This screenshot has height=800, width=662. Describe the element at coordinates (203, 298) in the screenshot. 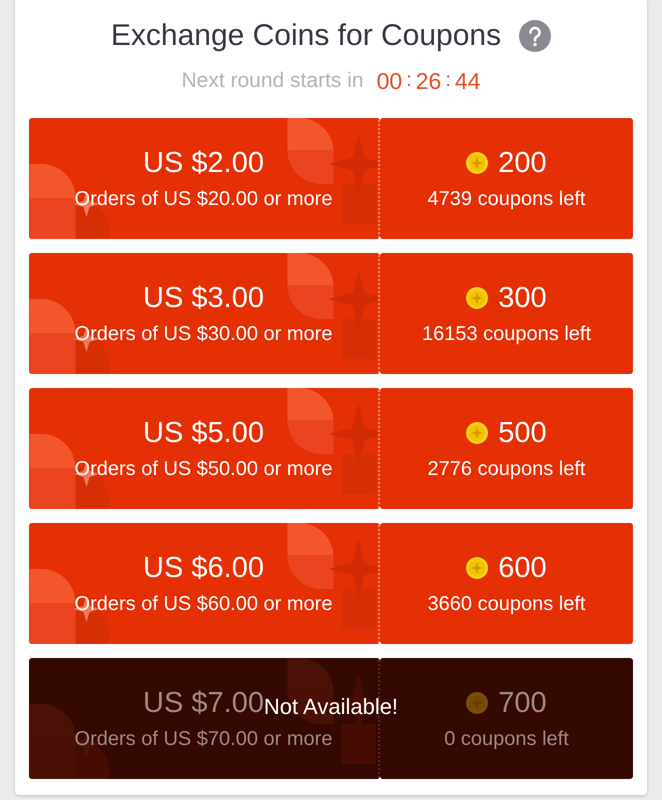

I see `coupon-value: US $3.00` at that location.